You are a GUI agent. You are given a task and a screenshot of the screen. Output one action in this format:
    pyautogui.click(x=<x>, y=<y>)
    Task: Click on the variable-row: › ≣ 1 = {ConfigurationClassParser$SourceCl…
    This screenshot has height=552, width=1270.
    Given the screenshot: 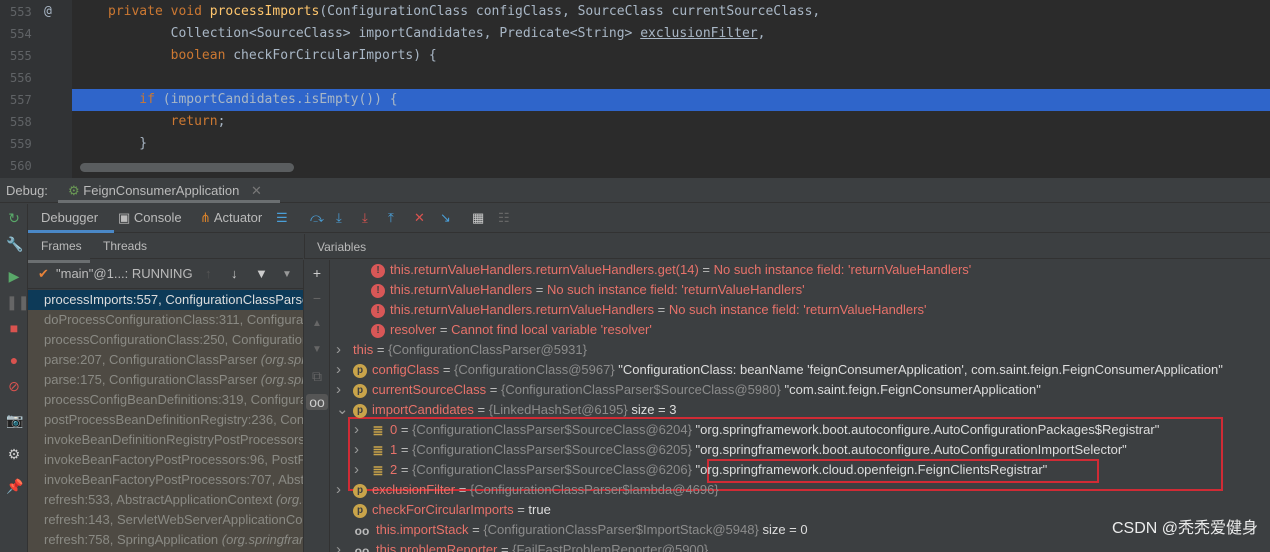 What is the action you would take?
    pyautogui.click(x=728, y=450)
    